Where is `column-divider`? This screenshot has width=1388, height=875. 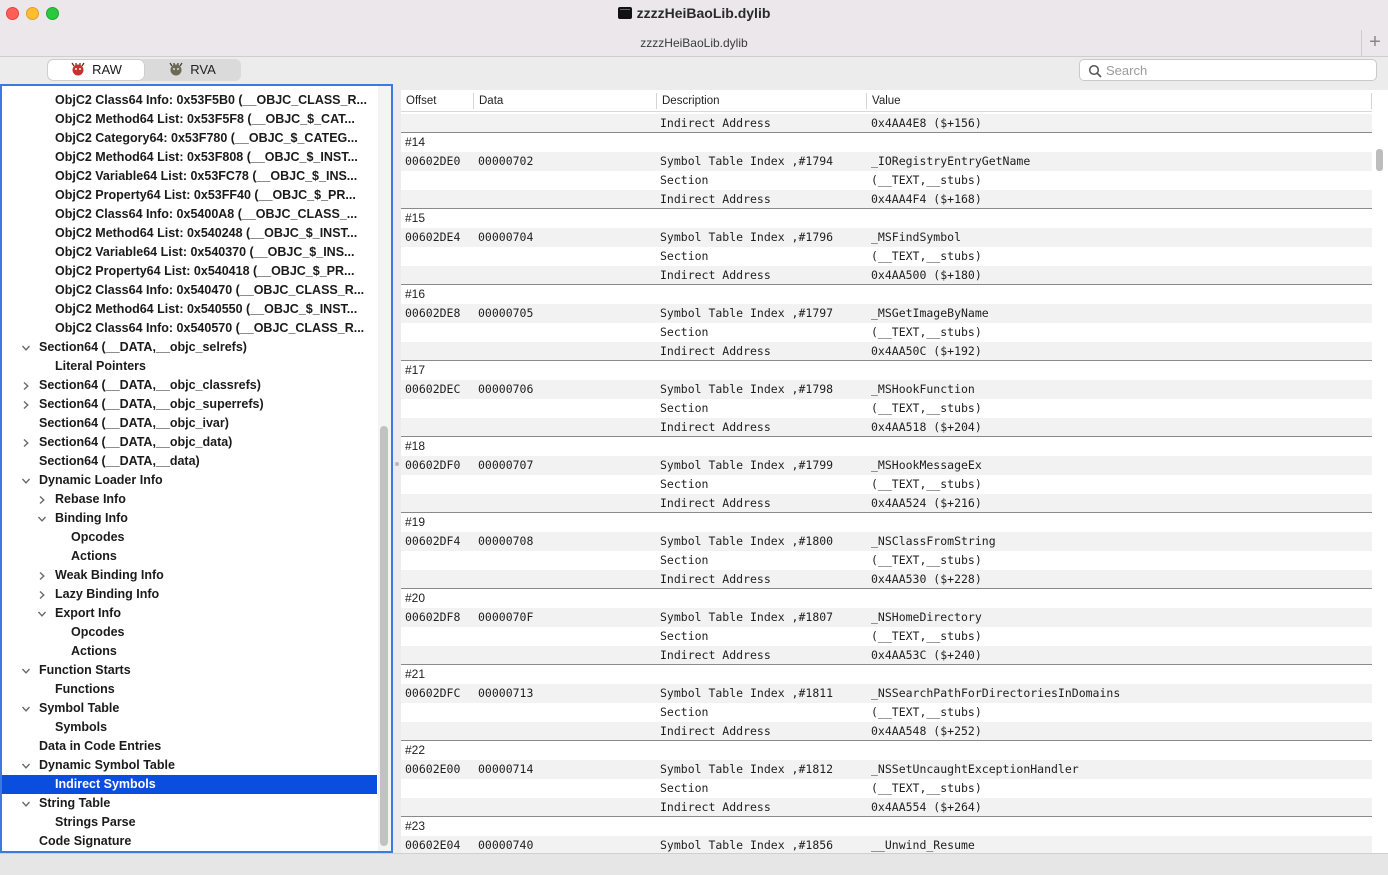
column-divider is located at coordinates (1371, 101).